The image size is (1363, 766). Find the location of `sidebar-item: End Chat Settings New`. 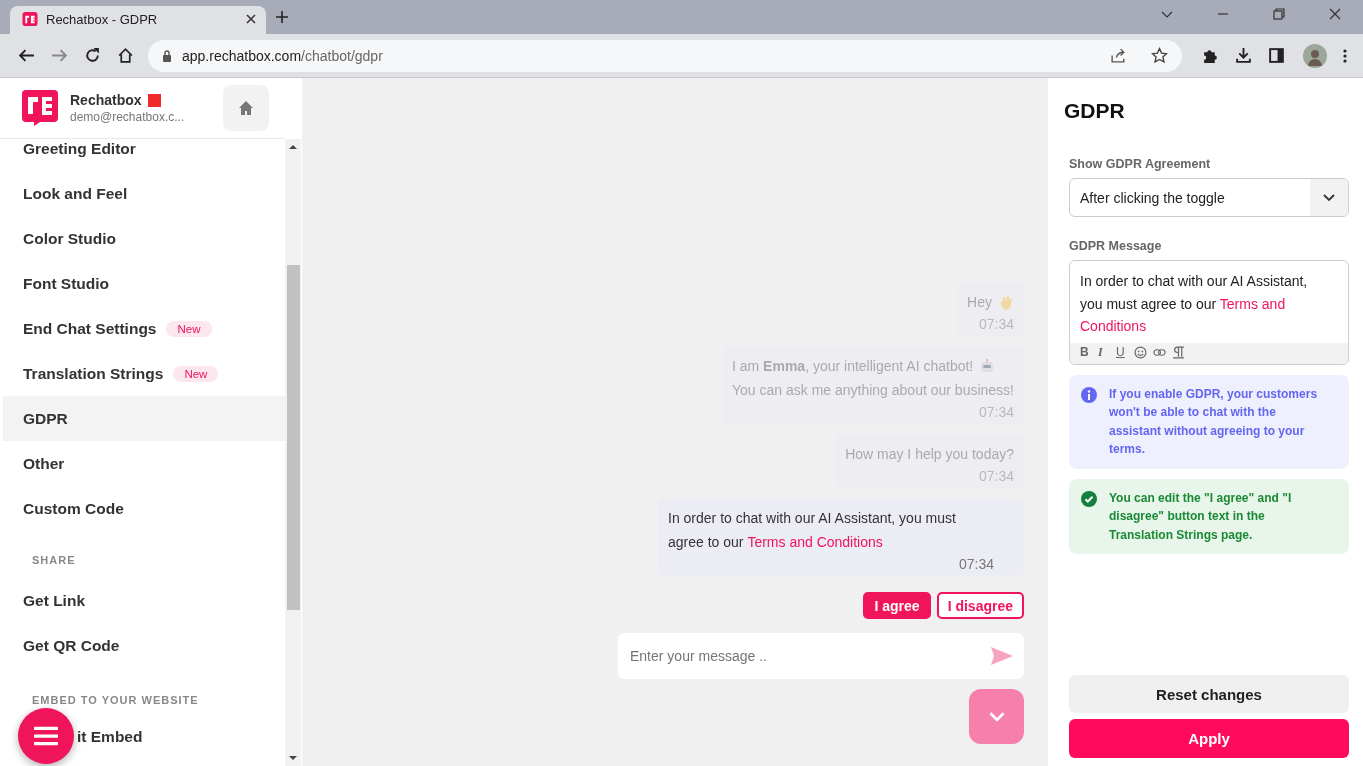

sidebar-item: End Chat Settings New is located at coordinates (144, 328).